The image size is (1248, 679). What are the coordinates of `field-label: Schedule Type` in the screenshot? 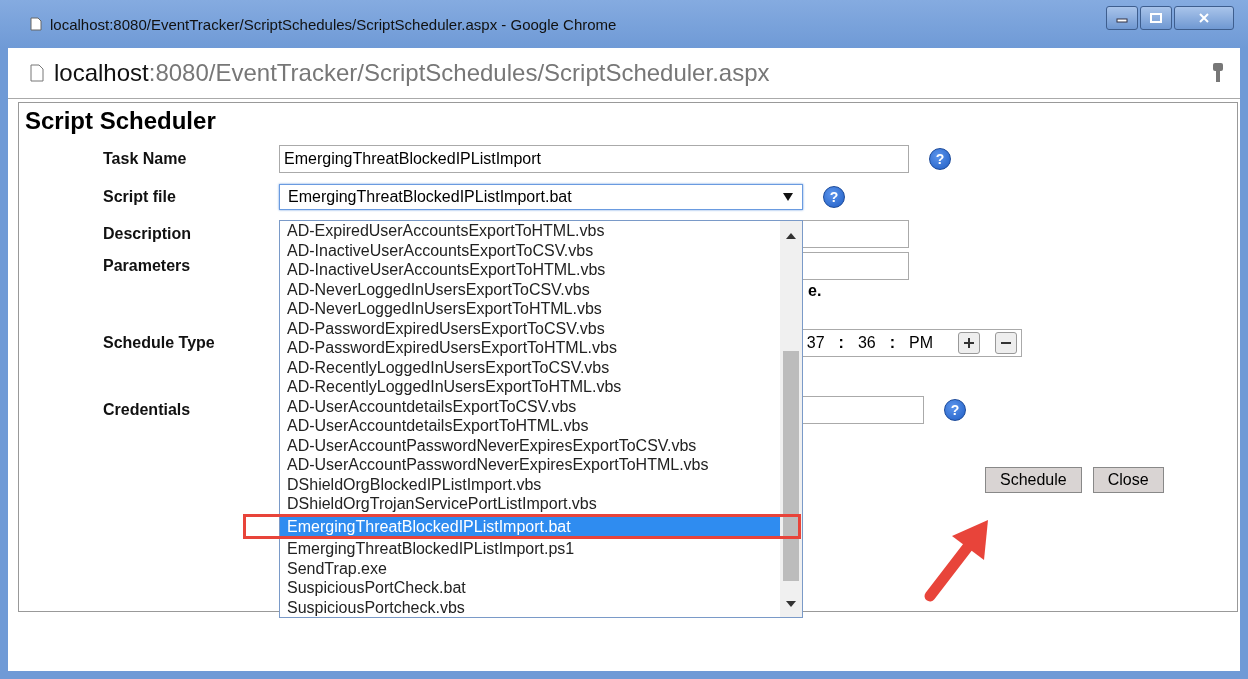 It's located at (159, 343).